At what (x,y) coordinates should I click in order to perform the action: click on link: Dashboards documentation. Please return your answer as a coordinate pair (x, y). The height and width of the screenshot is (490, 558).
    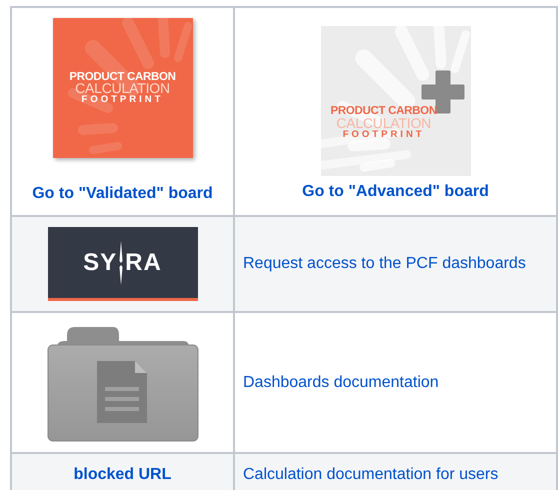
    Looking at the image, I should click on (341, 382).